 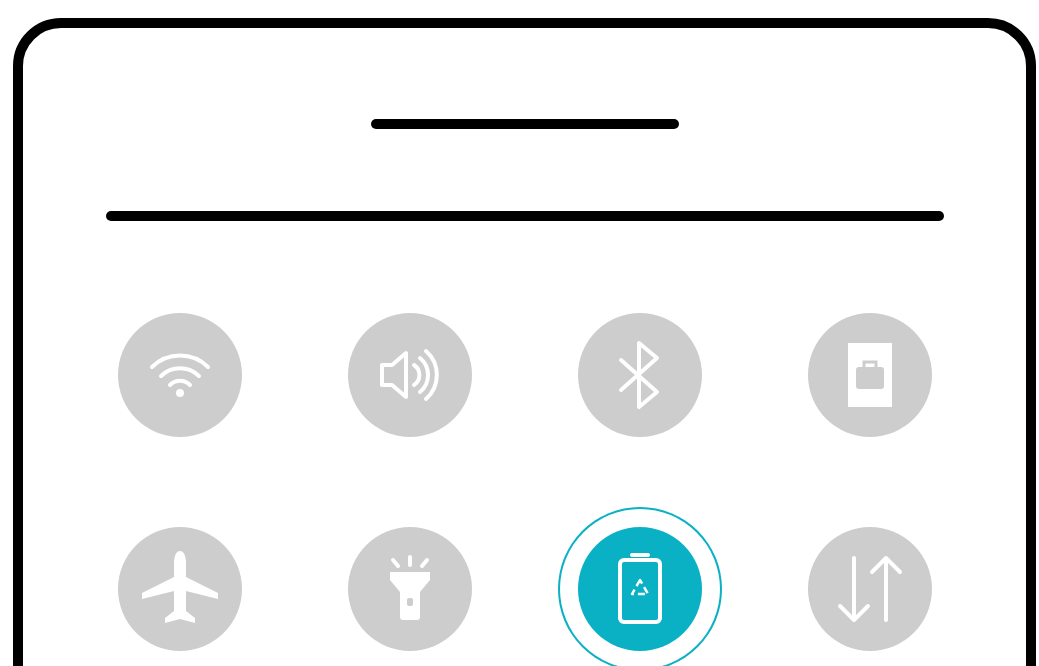 What do you see at coordinates (870, 375) in the screenshot?
I see `briefcase-icon` at bounding box center [870, 375].